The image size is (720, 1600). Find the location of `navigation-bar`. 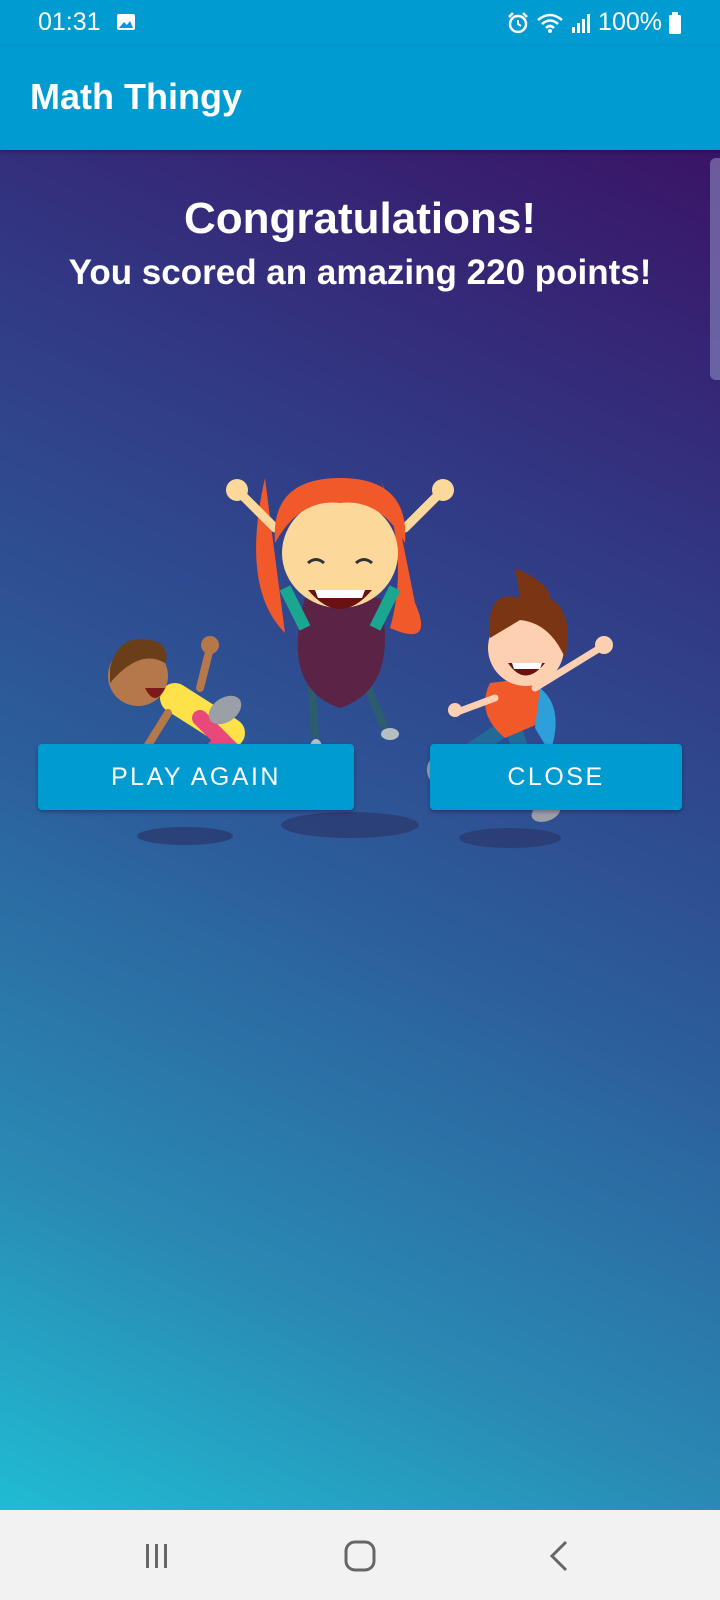

navigation-bar is located at coordinates (360, 1555).